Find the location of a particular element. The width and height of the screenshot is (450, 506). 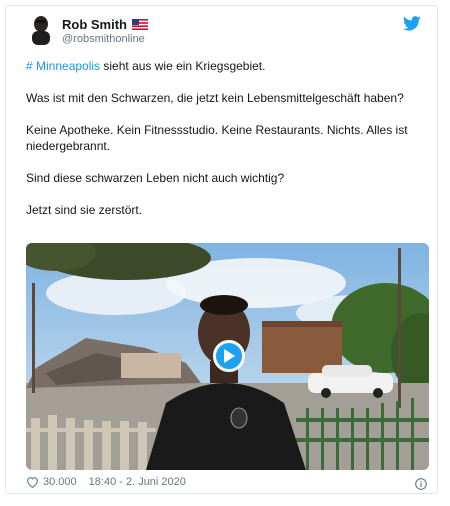

author-row: Rob Smith is located at coordinates (105, 24).